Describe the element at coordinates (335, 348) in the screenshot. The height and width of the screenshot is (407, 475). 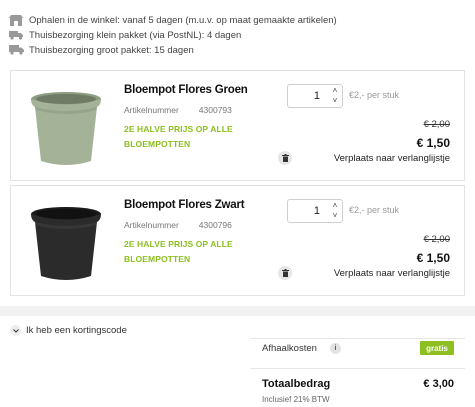
I see `info-icon: i` at that location.